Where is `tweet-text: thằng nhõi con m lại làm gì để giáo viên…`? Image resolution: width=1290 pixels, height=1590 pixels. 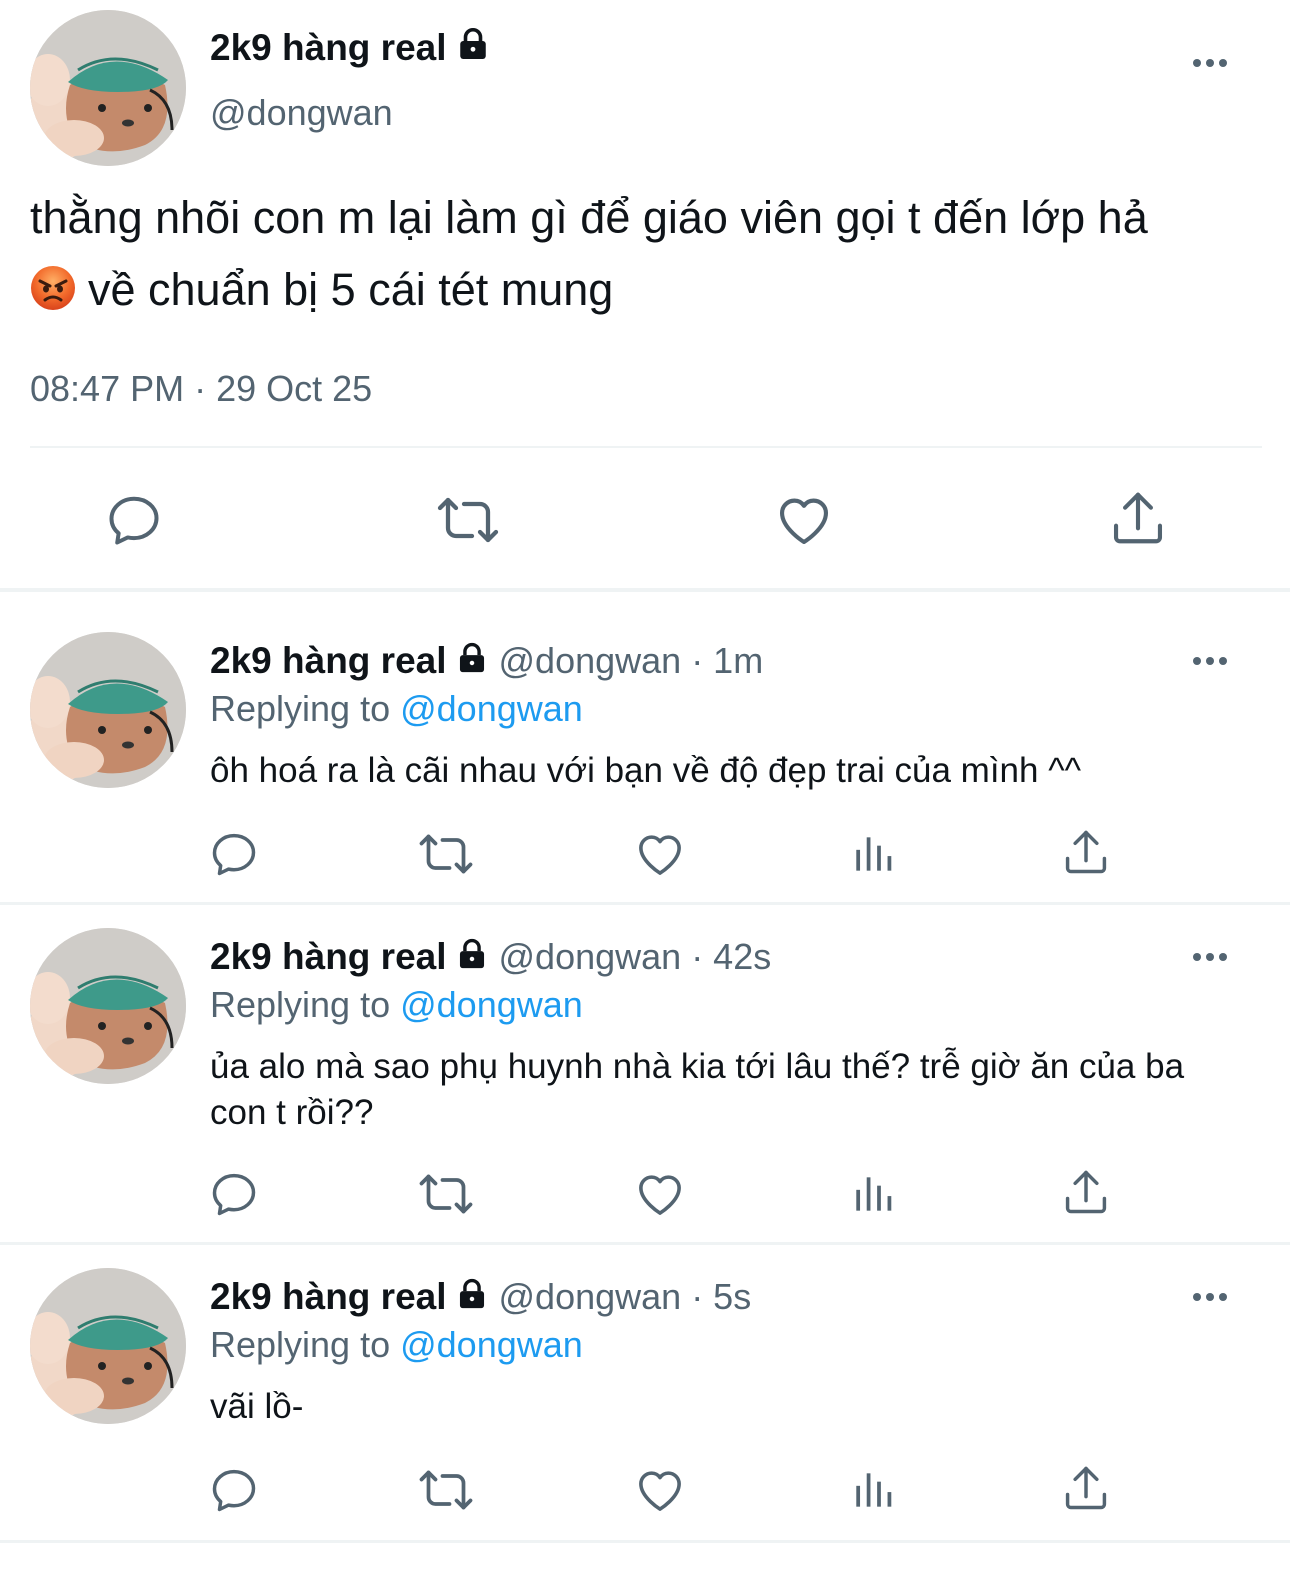 tweet-text: thằng nhõi con m lại làm gì để giáo viên… is located at coordinates (655, 254).